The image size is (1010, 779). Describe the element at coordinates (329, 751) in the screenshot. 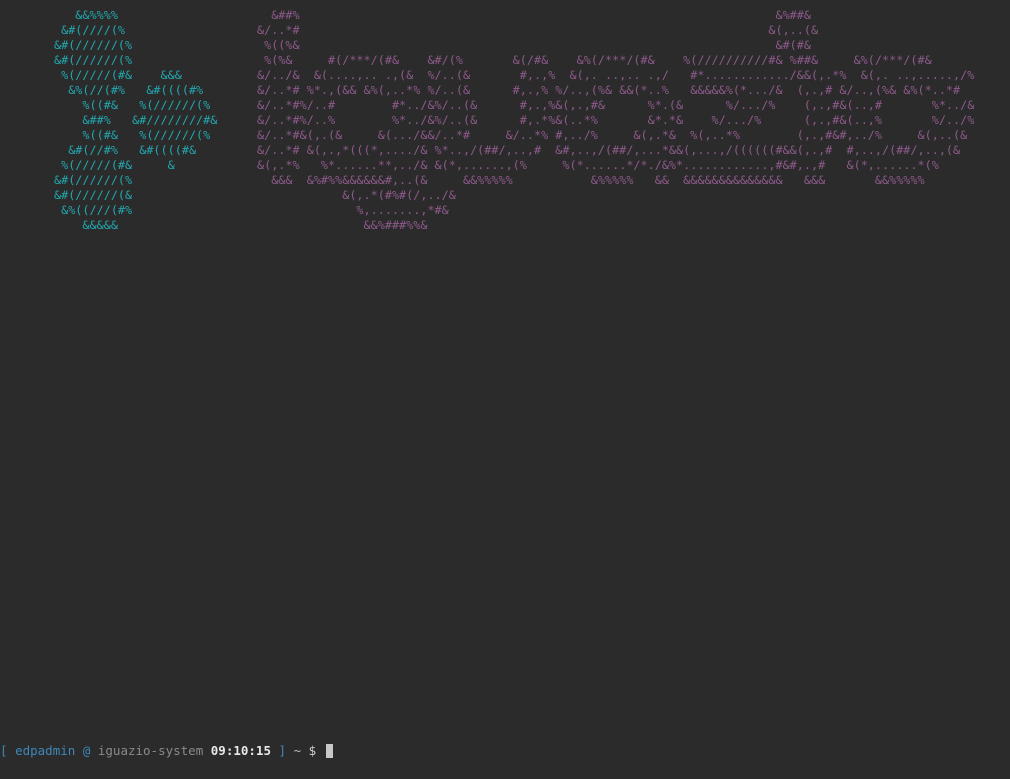

I see `text-cursor` at that location.